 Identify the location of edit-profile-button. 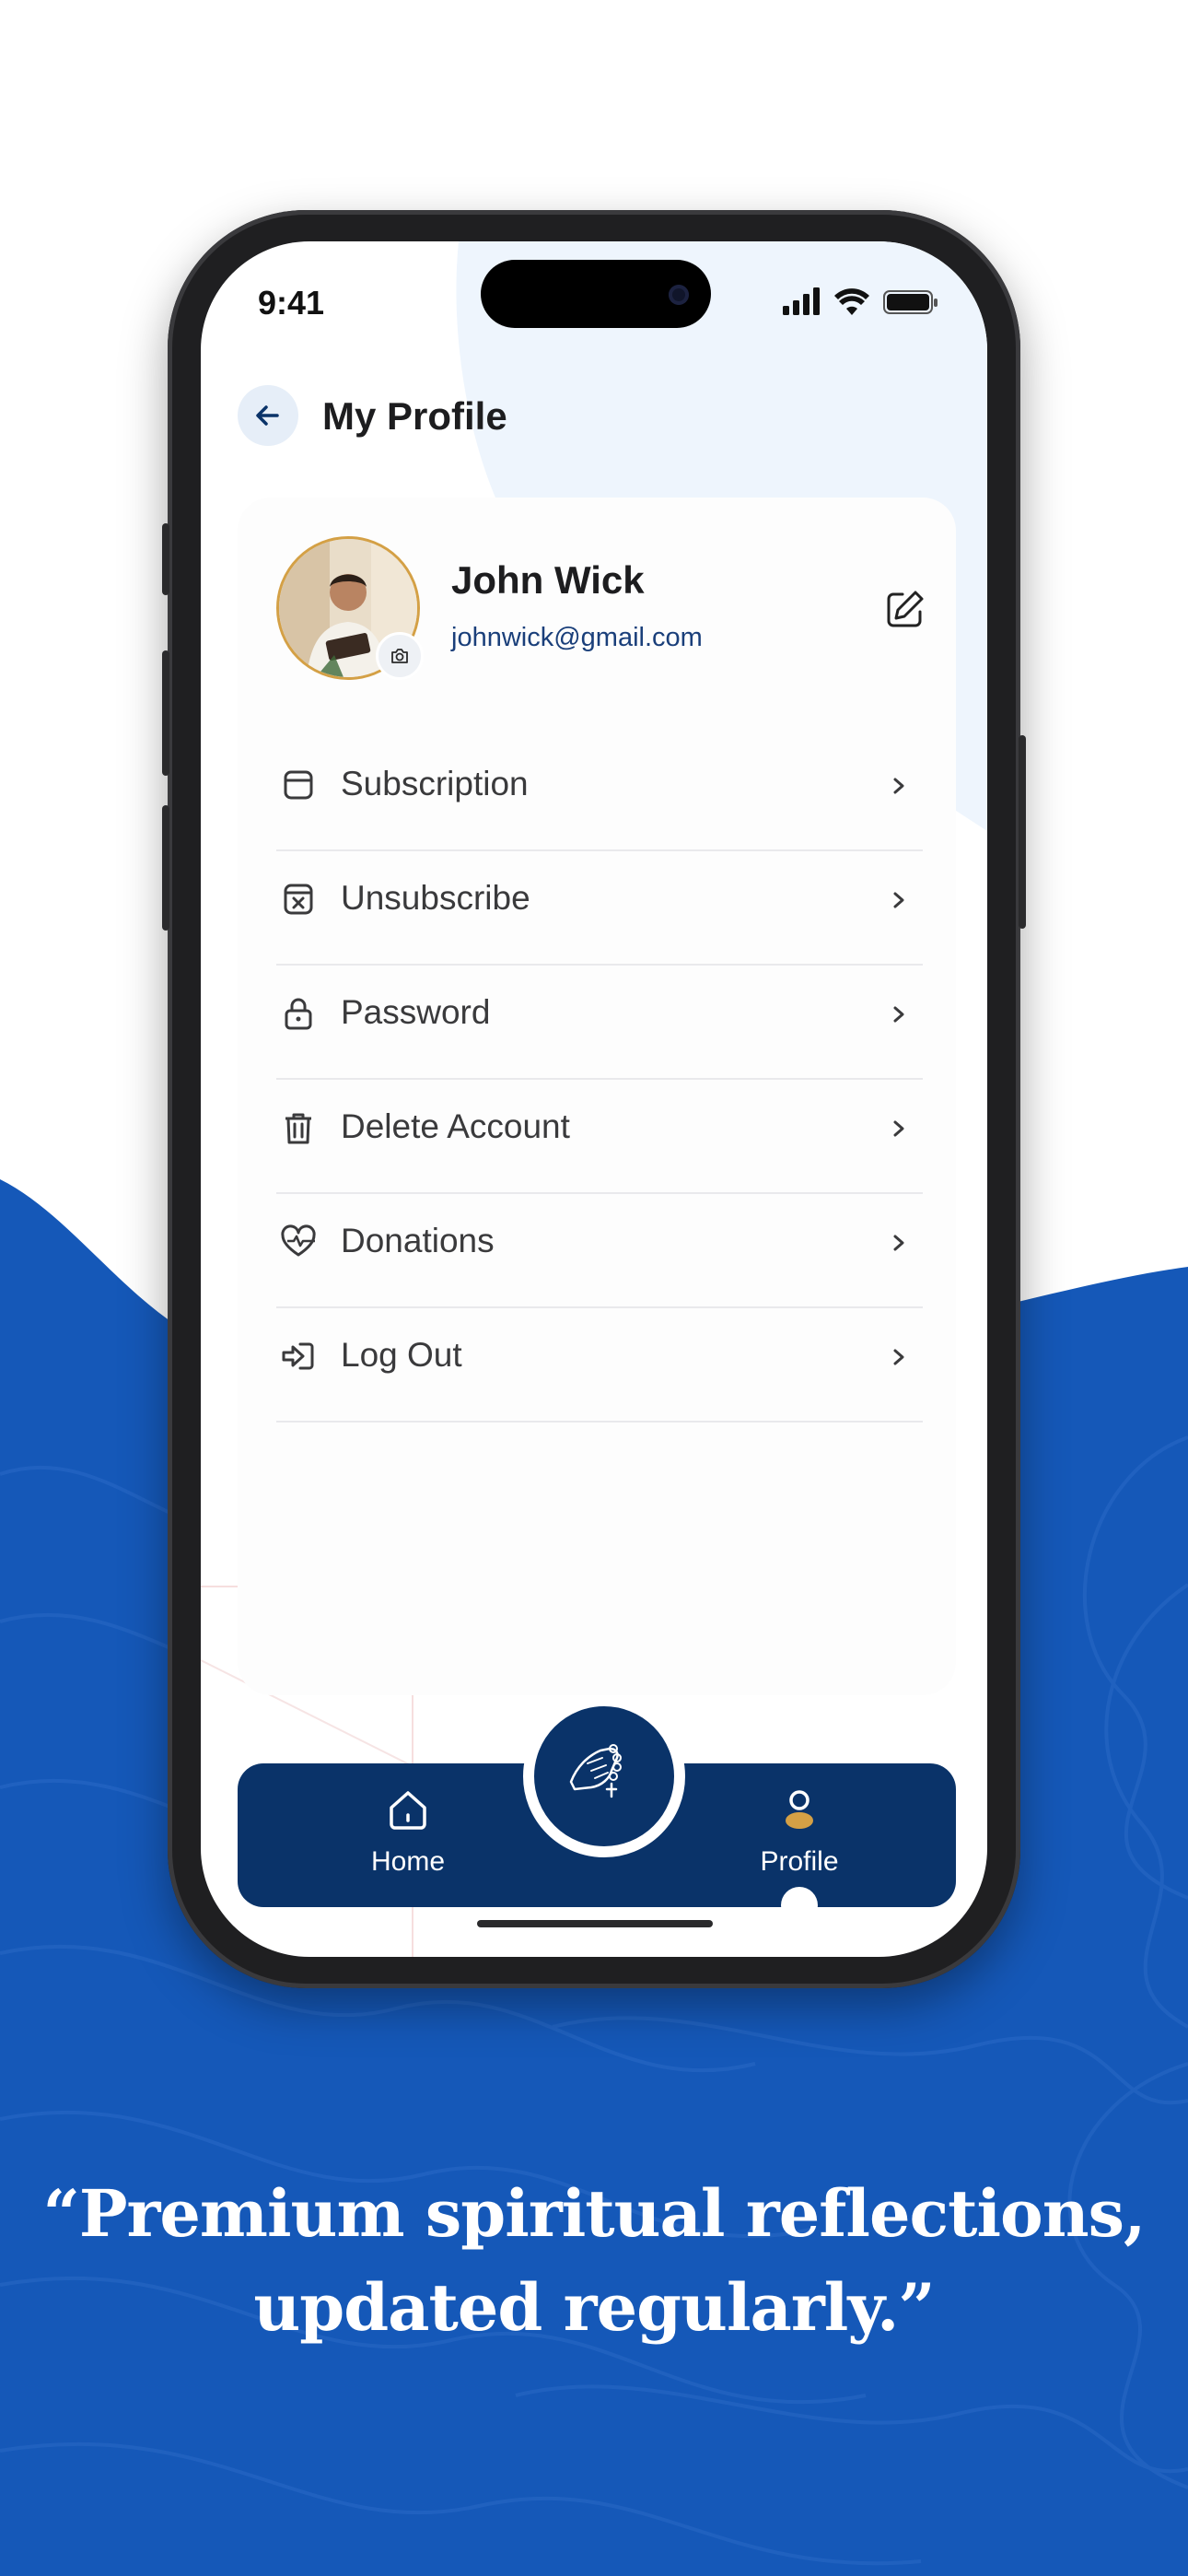
(905, 609).